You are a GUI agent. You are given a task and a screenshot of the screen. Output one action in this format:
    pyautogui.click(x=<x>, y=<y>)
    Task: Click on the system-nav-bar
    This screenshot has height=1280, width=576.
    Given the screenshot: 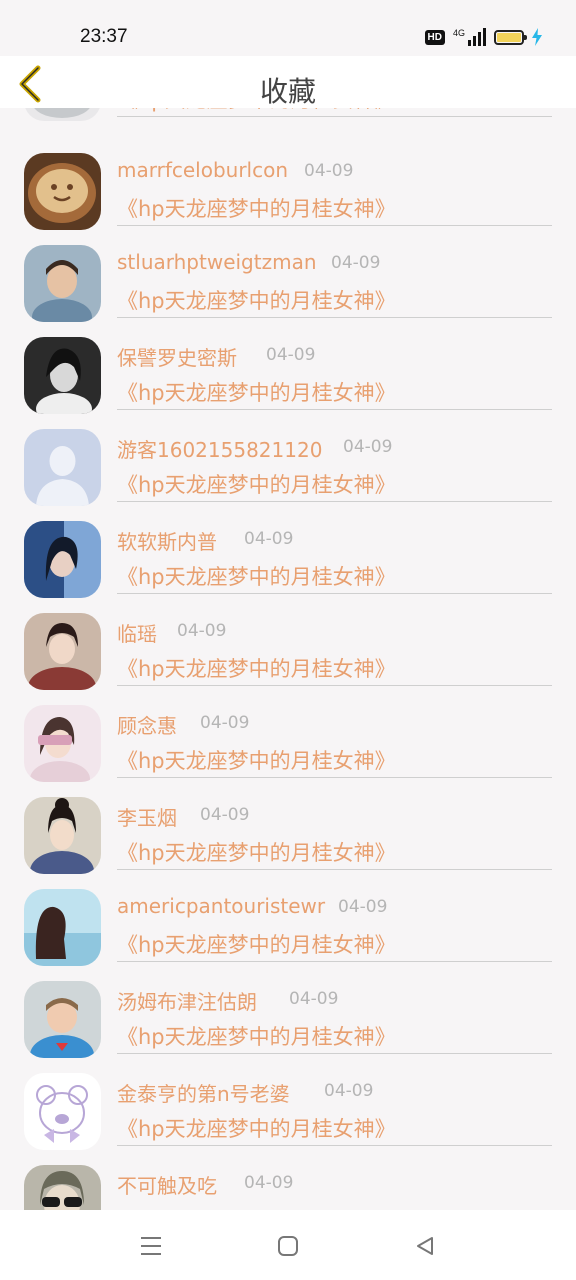 What is the action you would take?
    pyautogui.click(x=288, y=1245)
    